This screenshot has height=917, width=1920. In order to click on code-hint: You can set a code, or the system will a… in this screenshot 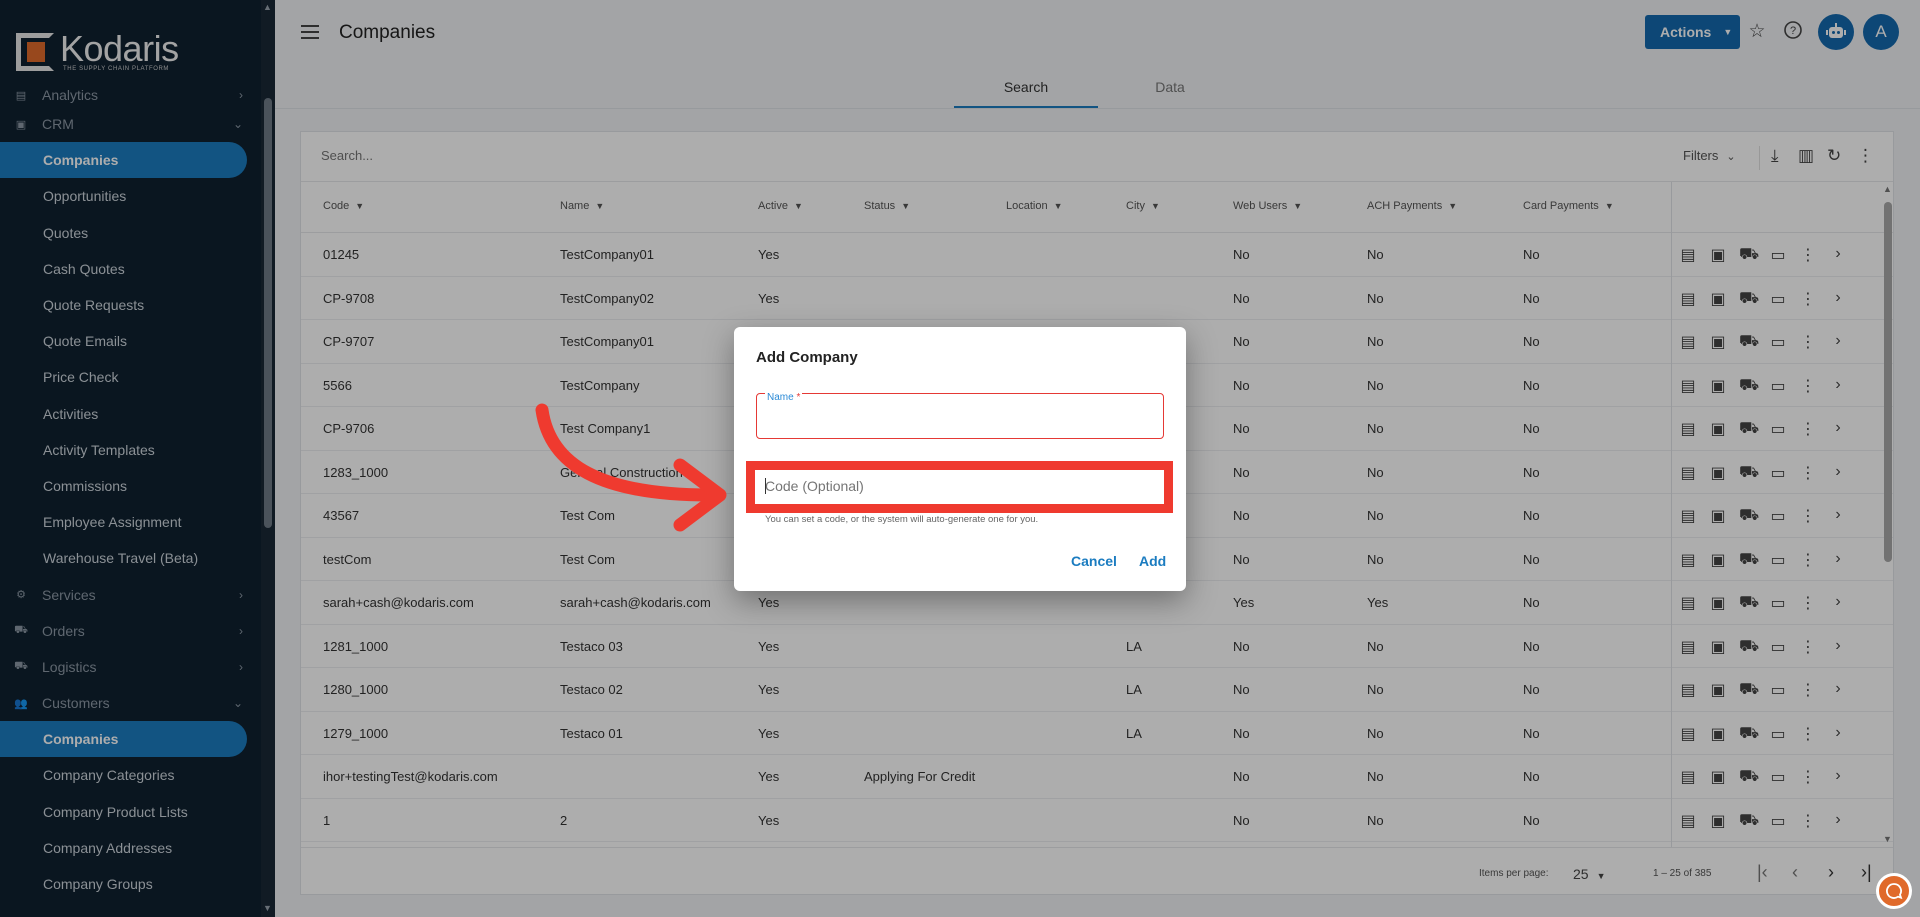, I will do `click(902, 519)`.